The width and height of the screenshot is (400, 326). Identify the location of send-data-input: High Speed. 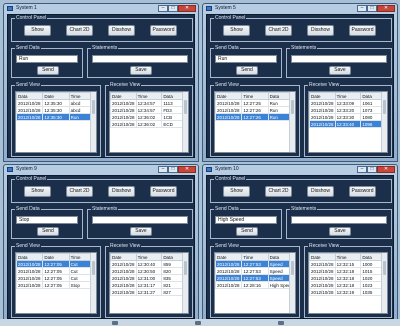
(246, 220).